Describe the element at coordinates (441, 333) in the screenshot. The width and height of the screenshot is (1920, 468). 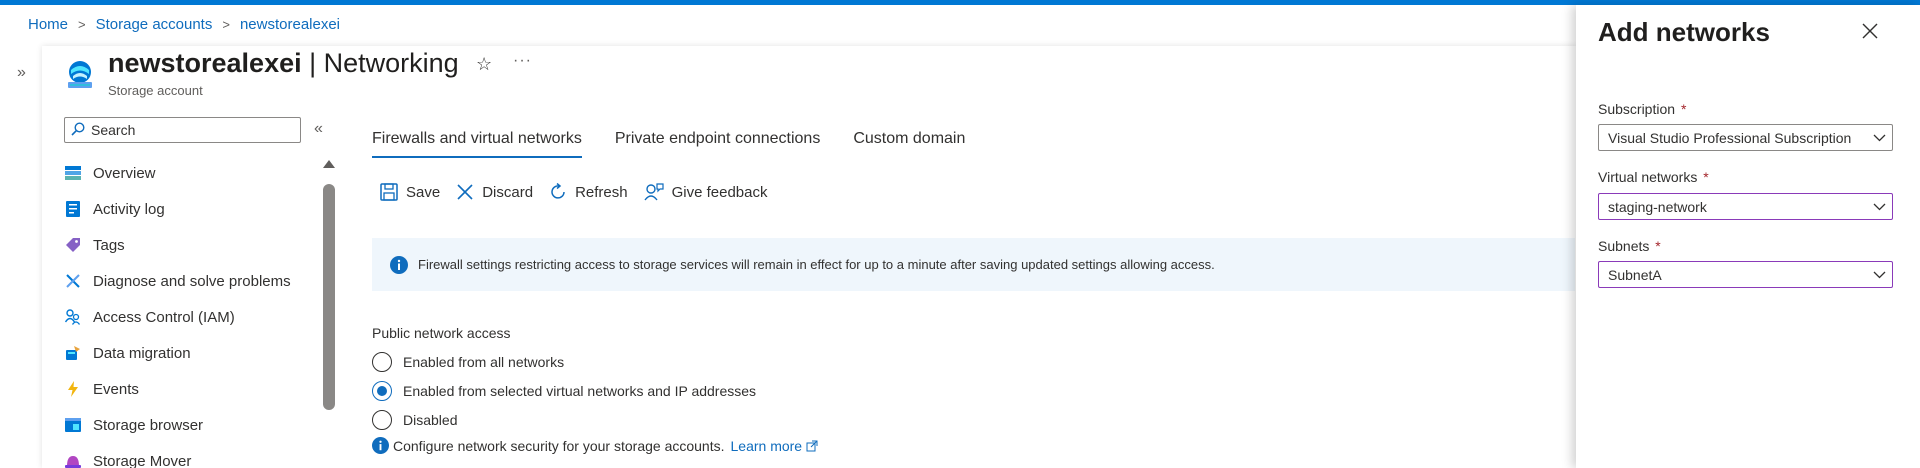
I see `public-network-access-label: Public network access` at that location.